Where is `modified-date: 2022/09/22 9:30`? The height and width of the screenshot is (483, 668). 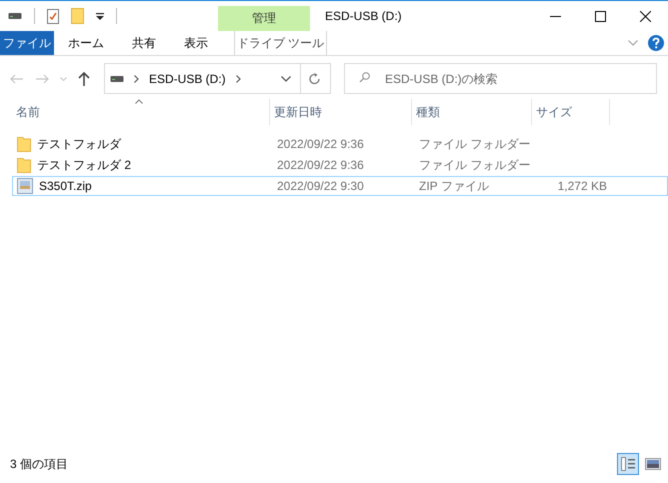 modified-date: 2022/09/22 9:30 is located at coordinates (320, 186).